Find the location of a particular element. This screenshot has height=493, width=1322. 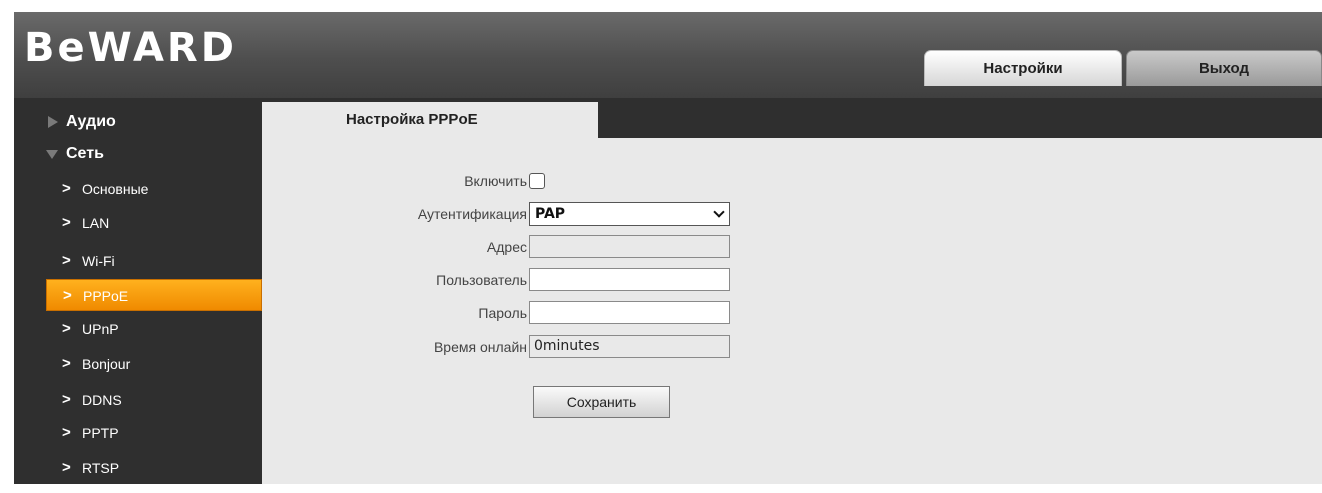

sidebar-item-lan: > LAN is located at coordinates (138, 223).